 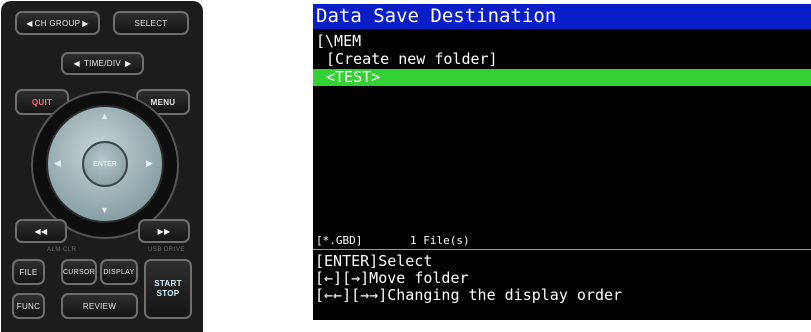 I want to click on select-label: SELECT, so click(x=151, y=23).